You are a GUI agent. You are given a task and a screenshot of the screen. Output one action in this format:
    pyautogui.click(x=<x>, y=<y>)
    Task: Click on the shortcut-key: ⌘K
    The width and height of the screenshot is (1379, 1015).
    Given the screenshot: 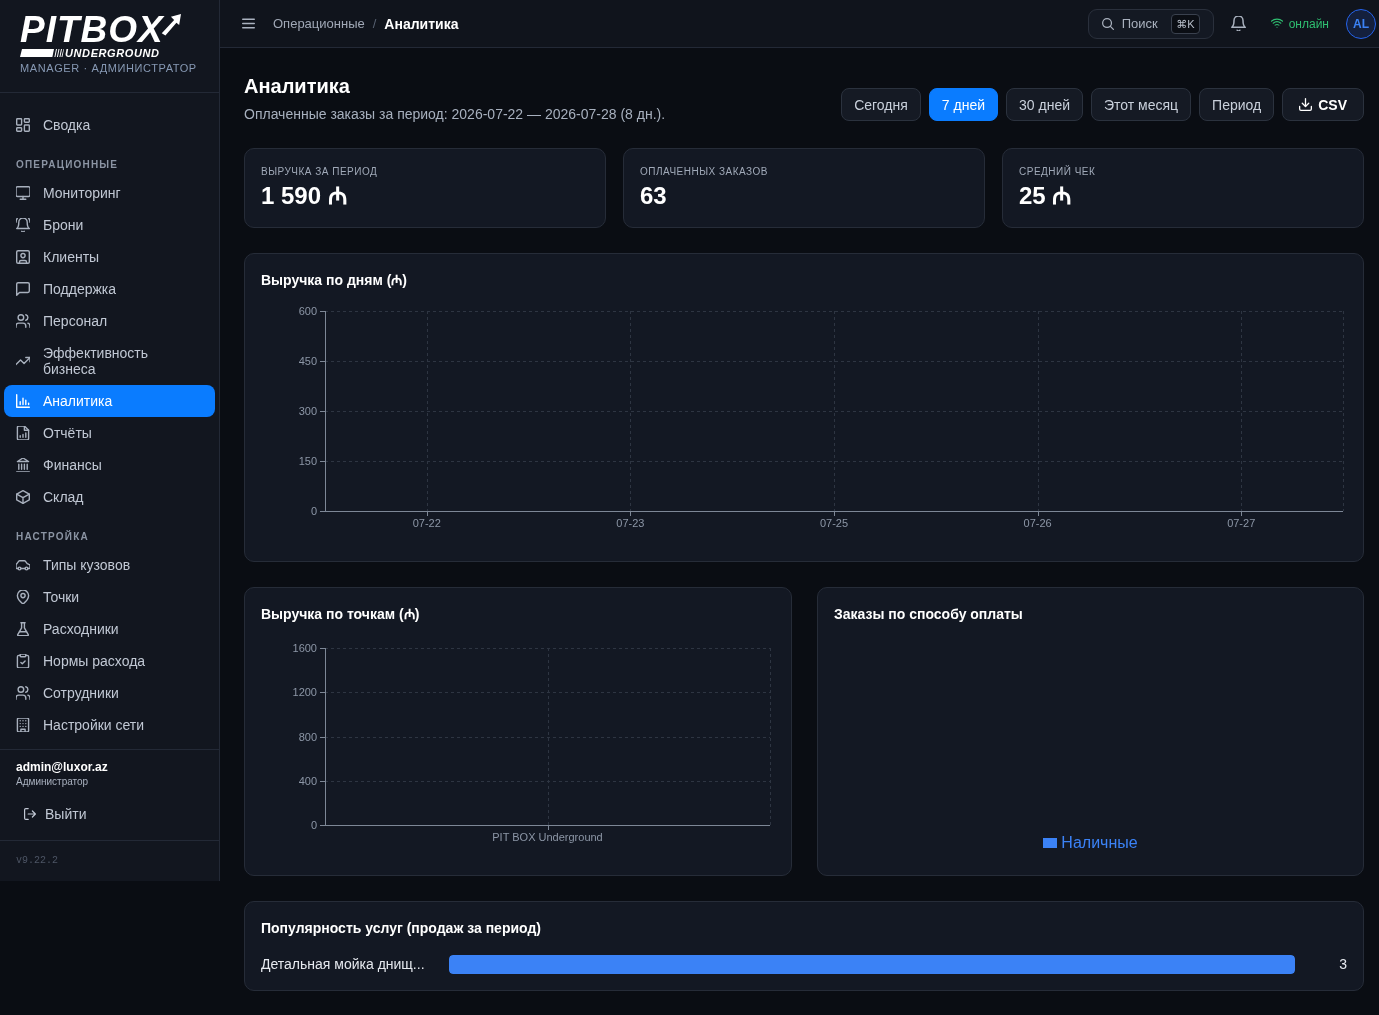 What is the action you would take?
    pyautogui.click(x=1185, y=23)
    